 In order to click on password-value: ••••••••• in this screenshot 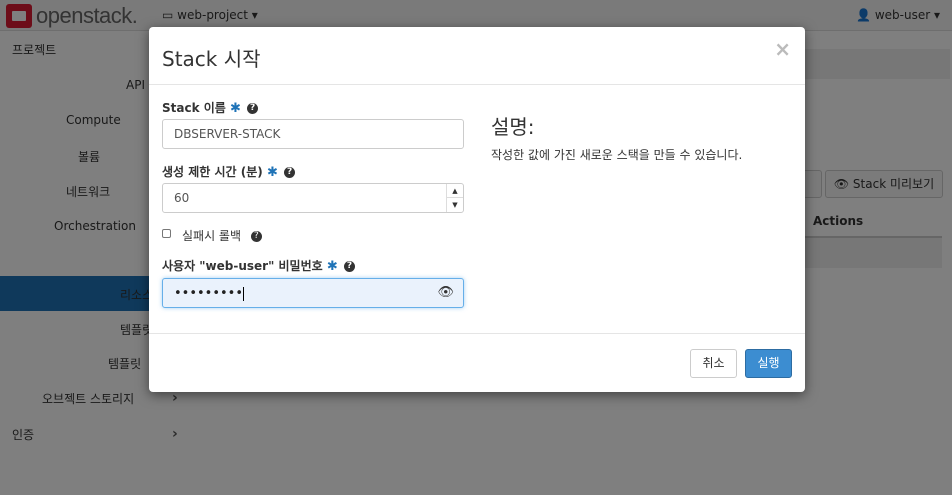, I will do `click(209, 293)`.